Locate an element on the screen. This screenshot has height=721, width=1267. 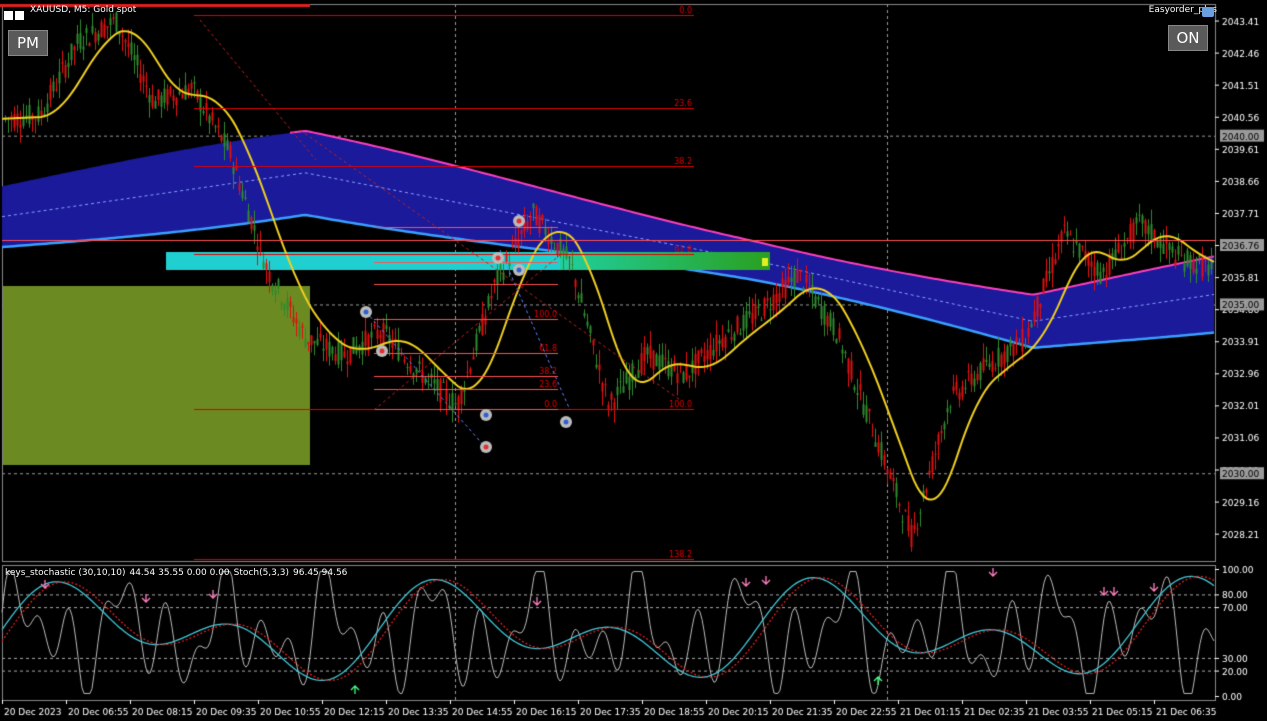
oscillator-values-2: 96.45 94.56 is located at coordinates (320, 573).